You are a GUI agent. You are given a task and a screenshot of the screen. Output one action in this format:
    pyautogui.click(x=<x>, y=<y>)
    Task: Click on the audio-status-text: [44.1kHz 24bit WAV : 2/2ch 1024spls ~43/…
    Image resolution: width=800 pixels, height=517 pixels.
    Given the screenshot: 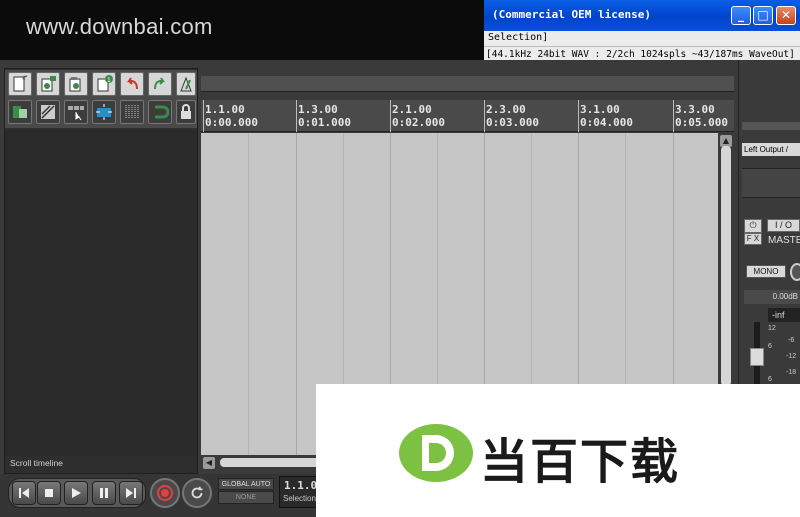 What is the action you would take?
    pyautogui.click(x=640, y=54)
    